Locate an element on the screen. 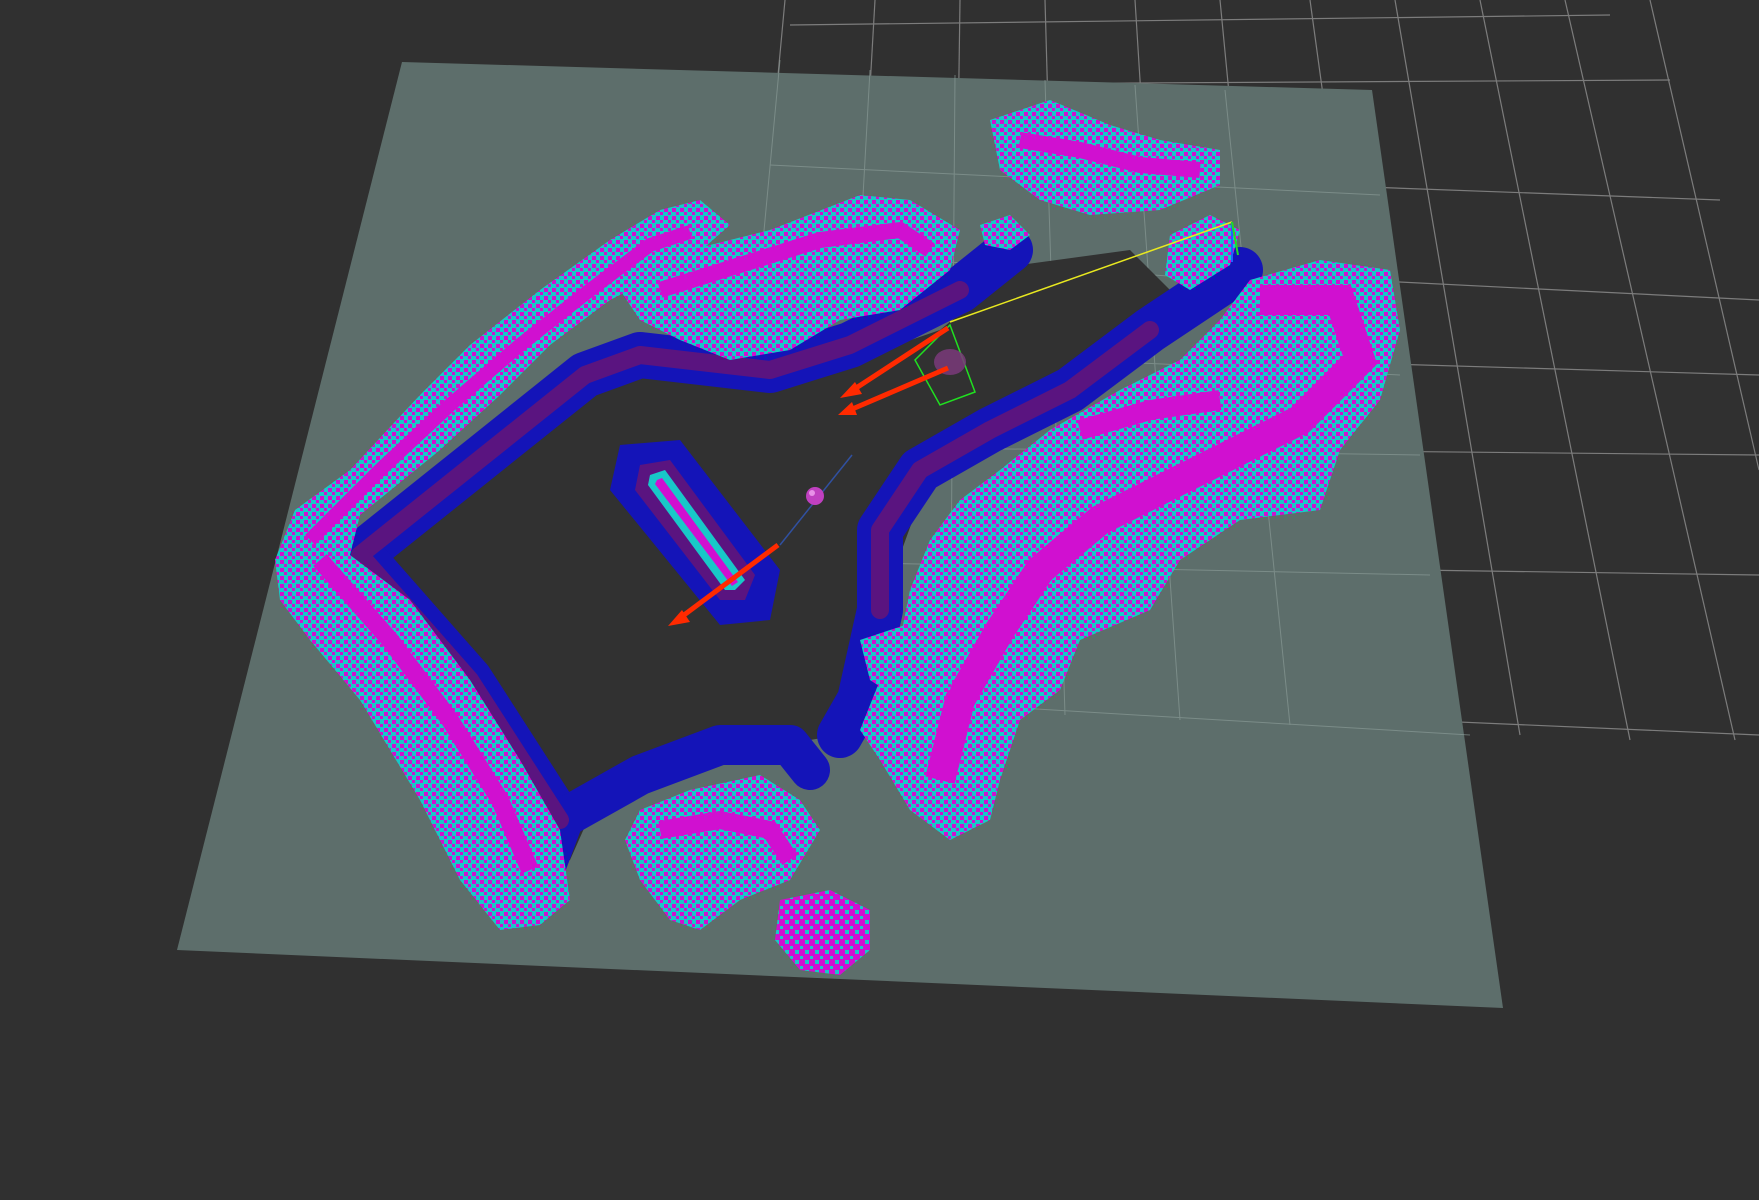 The width and height of the screenshot is (1759, 1200). robot-sphere-highlight is located at coordinates (812, 493).